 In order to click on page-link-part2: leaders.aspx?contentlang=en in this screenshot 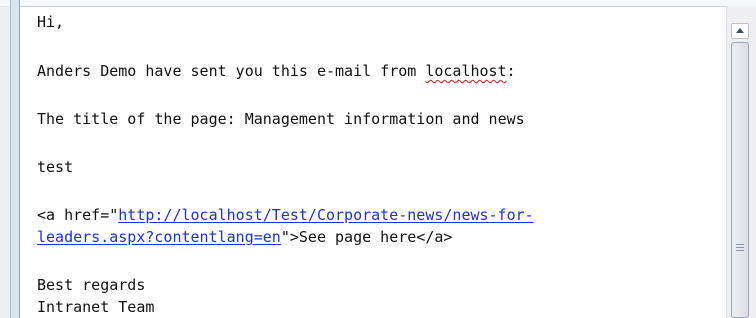, I will do `click(159, 237)`.